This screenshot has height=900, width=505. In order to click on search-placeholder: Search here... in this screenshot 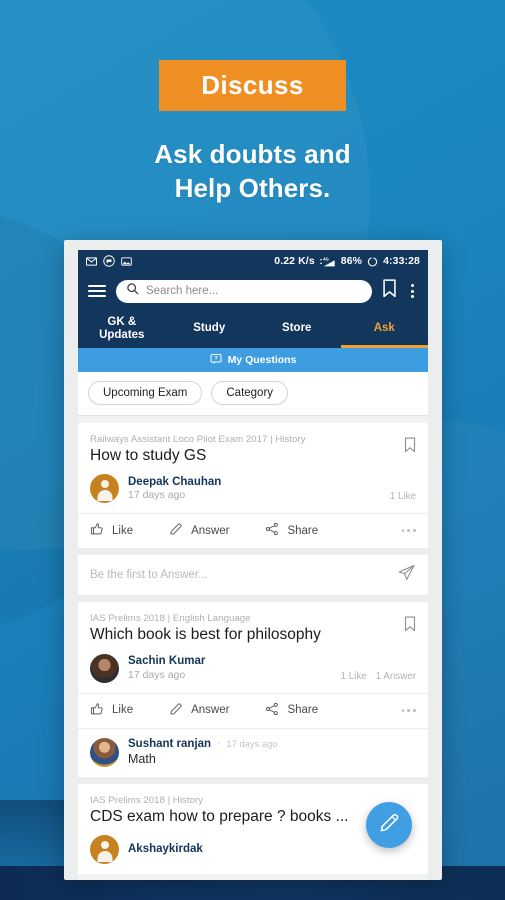, I will do `click(182, 291)`.